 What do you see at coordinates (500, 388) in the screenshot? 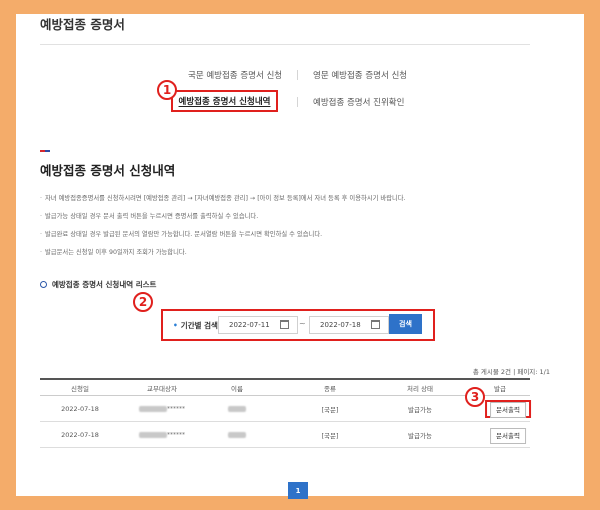
I see `header-issue: 발급` at bounding box center [500, 388].